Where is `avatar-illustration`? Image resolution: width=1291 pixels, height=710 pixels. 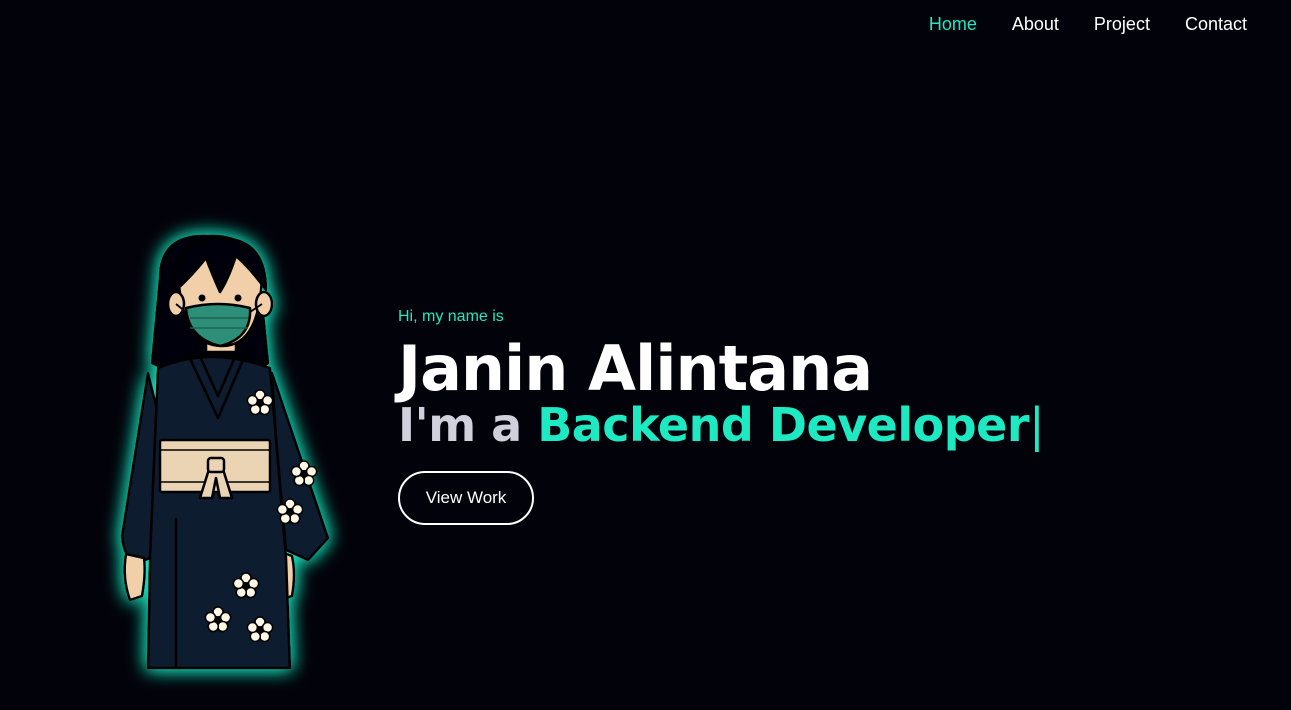
avatar-illustration is located at coordinates (220, 450).